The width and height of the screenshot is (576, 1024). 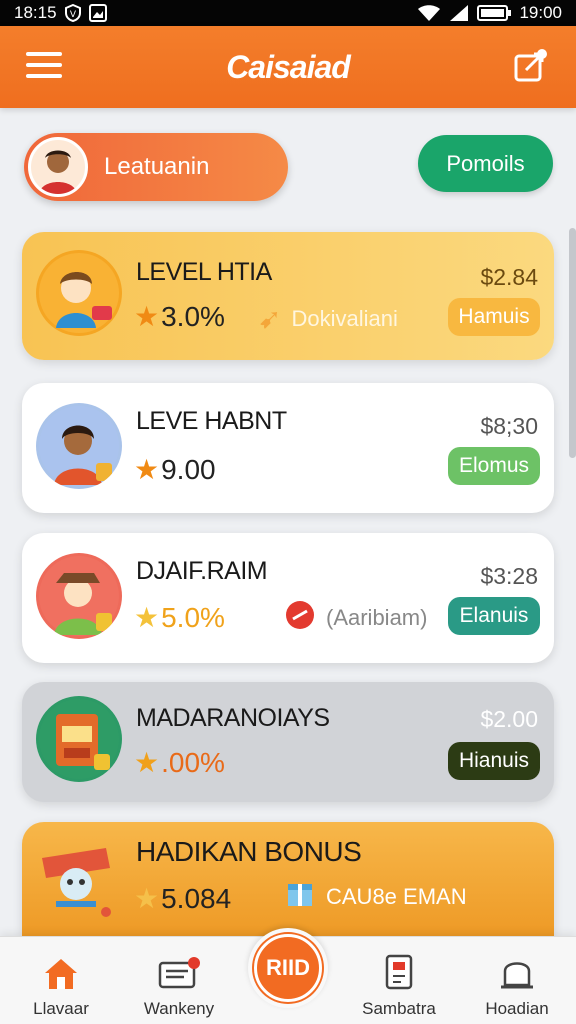 I want to click on card-price: $2.84, so click(x=509, y=277).